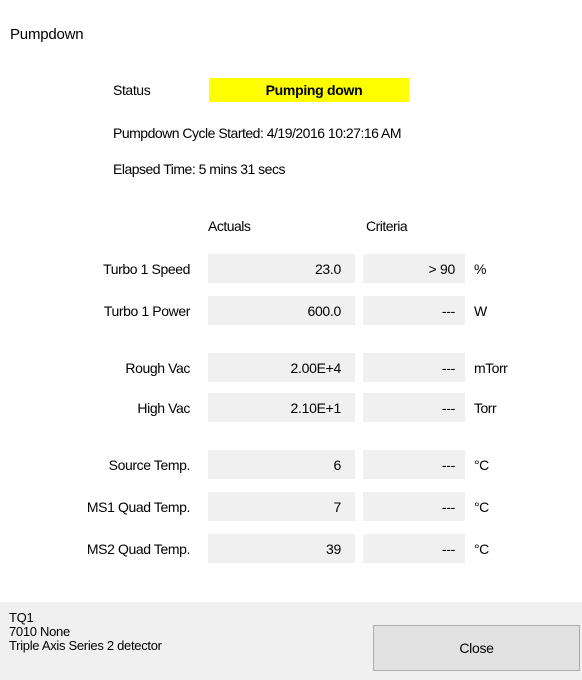 The width and height of the screenshot is (582, 680). I want to click on actual-value: 7, so click(281, 506).